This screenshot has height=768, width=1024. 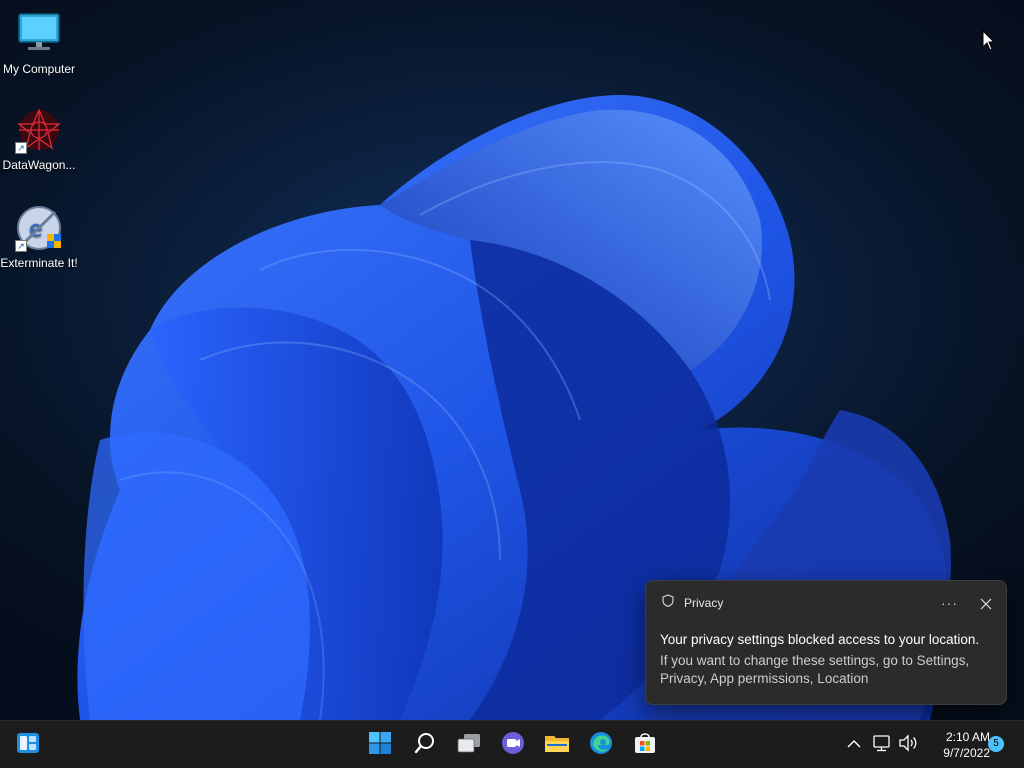 I want to click on search-icon, so click(x=425, y=745).